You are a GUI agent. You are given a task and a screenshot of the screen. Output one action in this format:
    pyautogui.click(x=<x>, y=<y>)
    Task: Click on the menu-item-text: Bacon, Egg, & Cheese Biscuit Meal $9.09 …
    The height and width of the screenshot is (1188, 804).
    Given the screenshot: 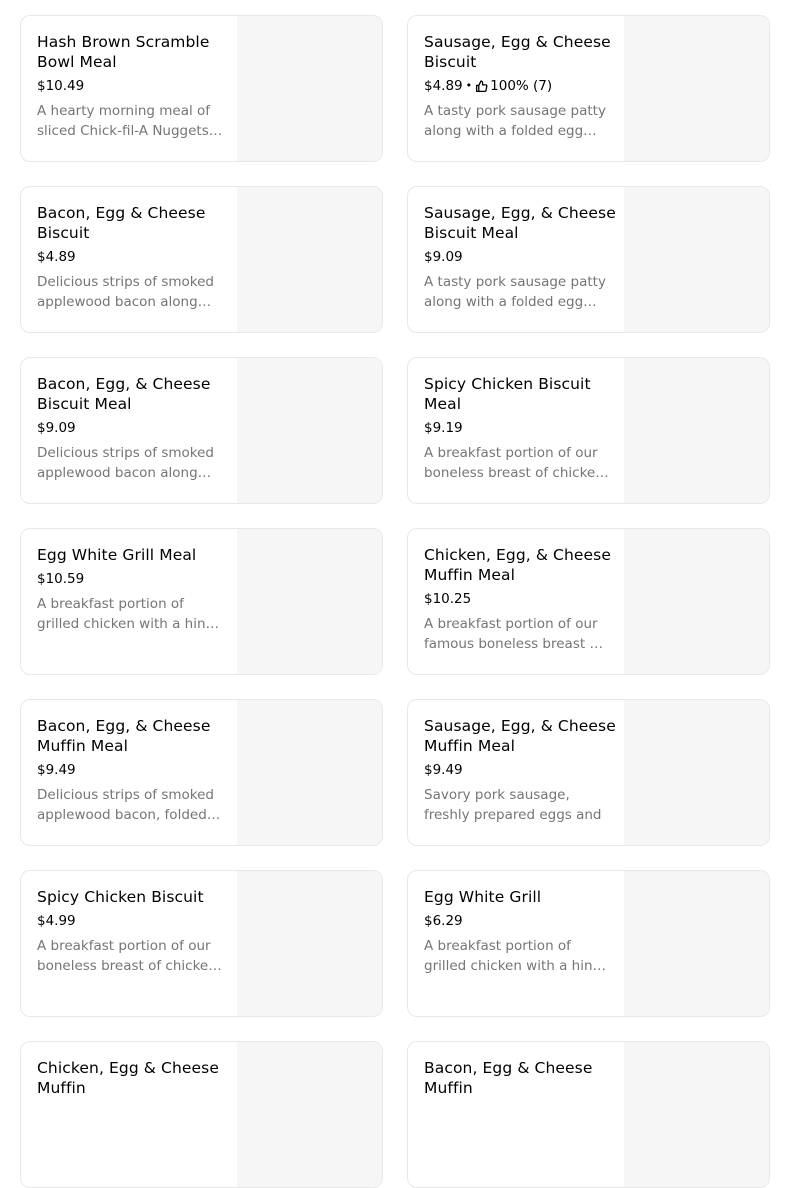 What is the action you would take?
    pyautogui.click(x=129, y=430)
    